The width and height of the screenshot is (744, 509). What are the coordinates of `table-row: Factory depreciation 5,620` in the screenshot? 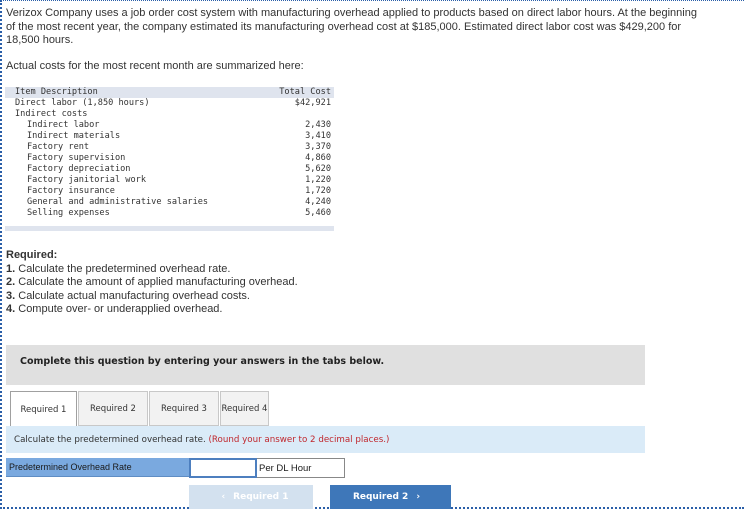 It's located at (169, 169).